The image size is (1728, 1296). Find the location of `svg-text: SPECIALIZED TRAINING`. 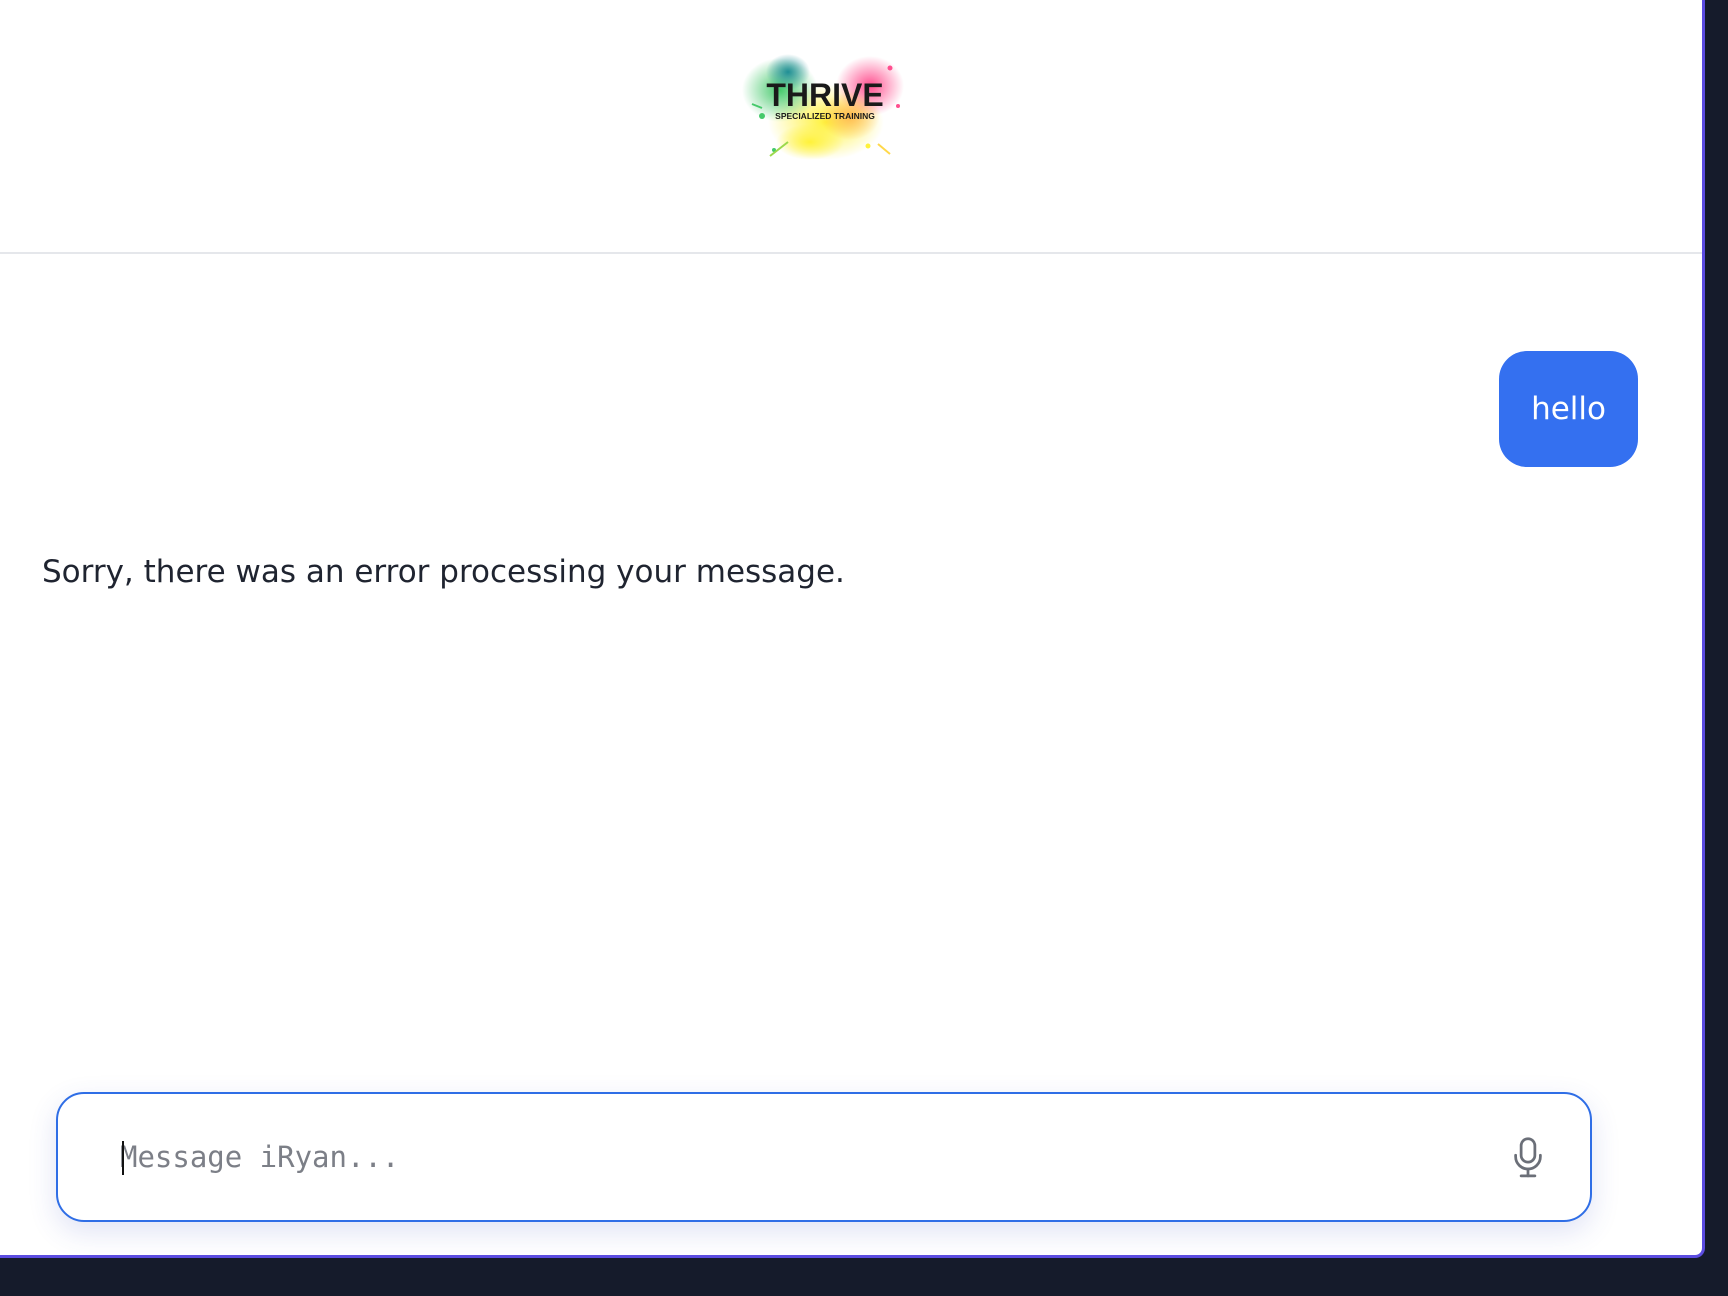

svg-text: SPECIALIZED TRAINING is located at coordinates (825, 116).